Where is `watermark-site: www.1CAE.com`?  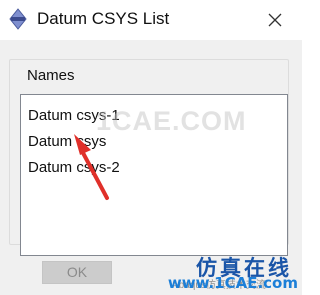
watermark-site: www.1CAE.com is located at coordinates (232, 283).